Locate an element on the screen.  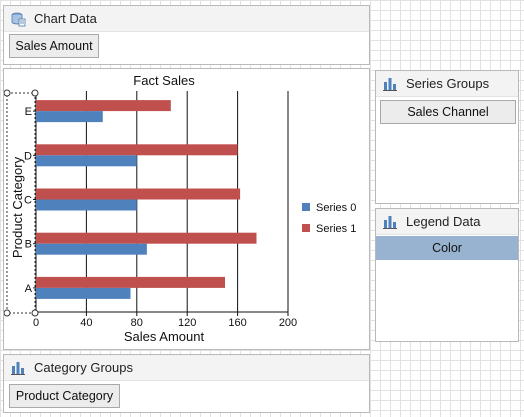
color-field: Color is located at coordinates (447, 248).